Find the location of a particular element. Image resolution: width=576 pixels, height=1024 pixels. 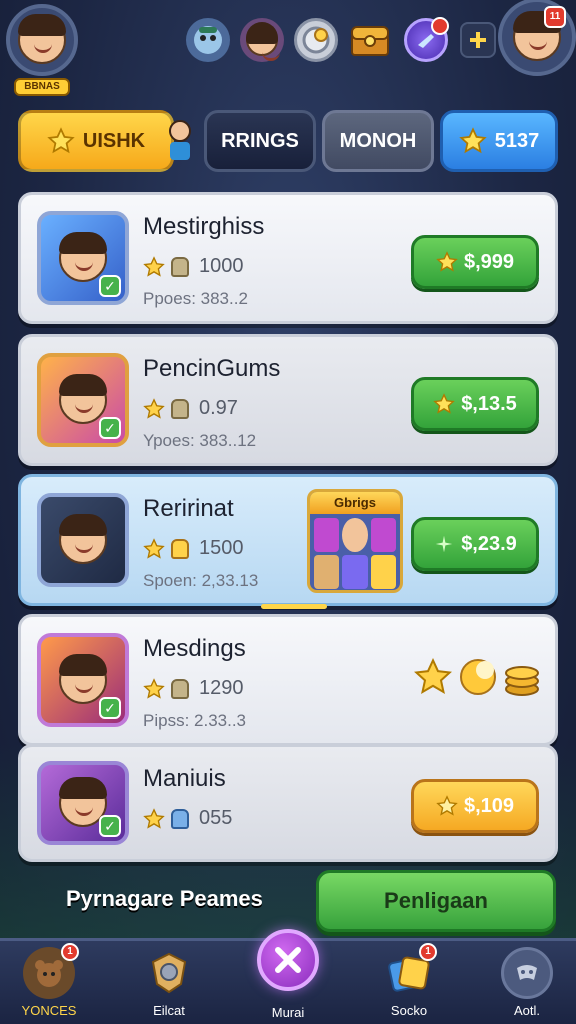

tab-star-count: 5137 is located at coordinates (499, 141).